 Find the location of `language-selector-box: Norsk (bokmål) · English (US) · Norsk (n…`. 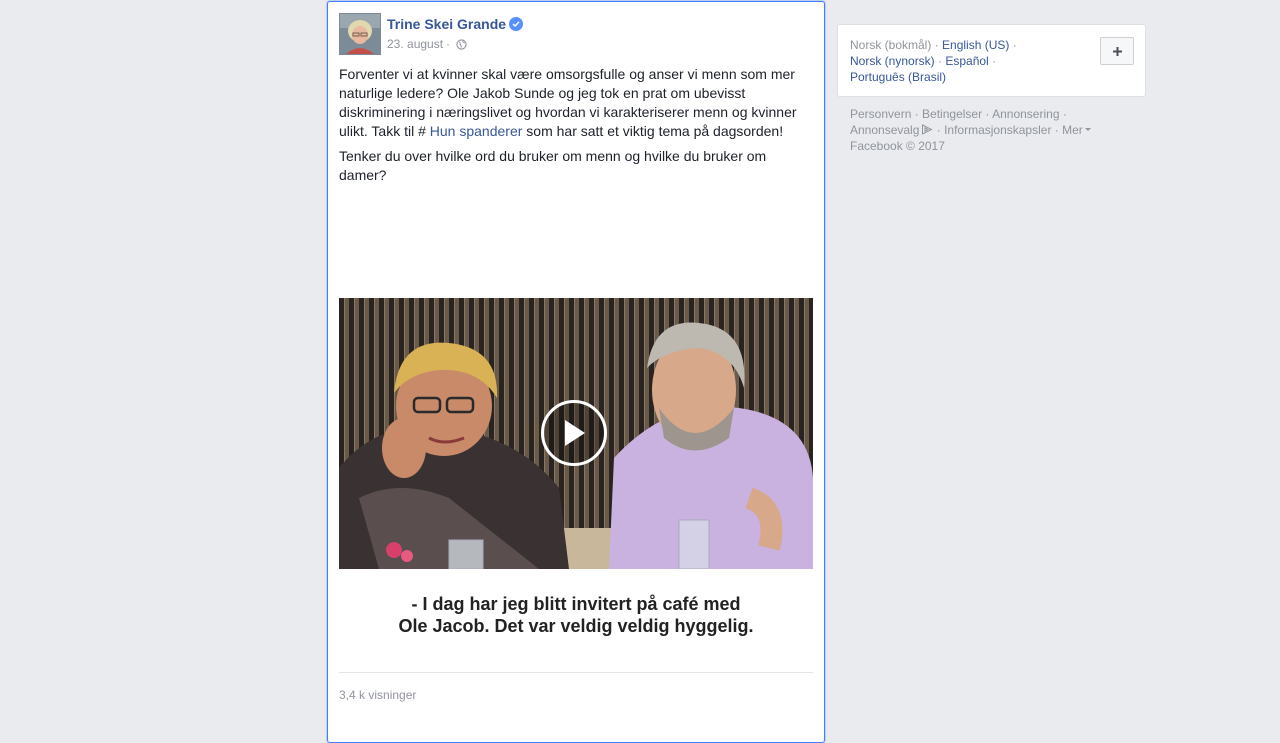

language-selector-box: Norsk (bokmål) · English (US) · Norsk (n… is located at coordinates (991, 60).